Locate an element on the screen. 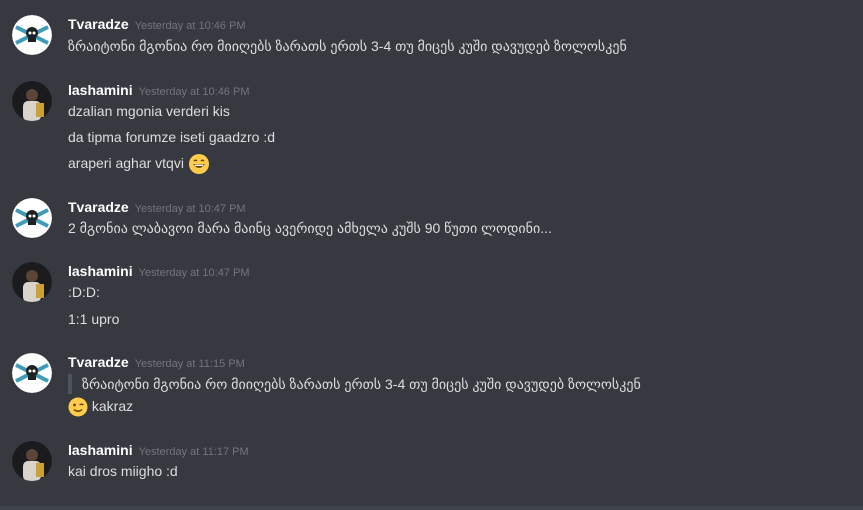  message-header: Tvaradze Yesterday at 11:15 PM is located at coordinates (156, 363).